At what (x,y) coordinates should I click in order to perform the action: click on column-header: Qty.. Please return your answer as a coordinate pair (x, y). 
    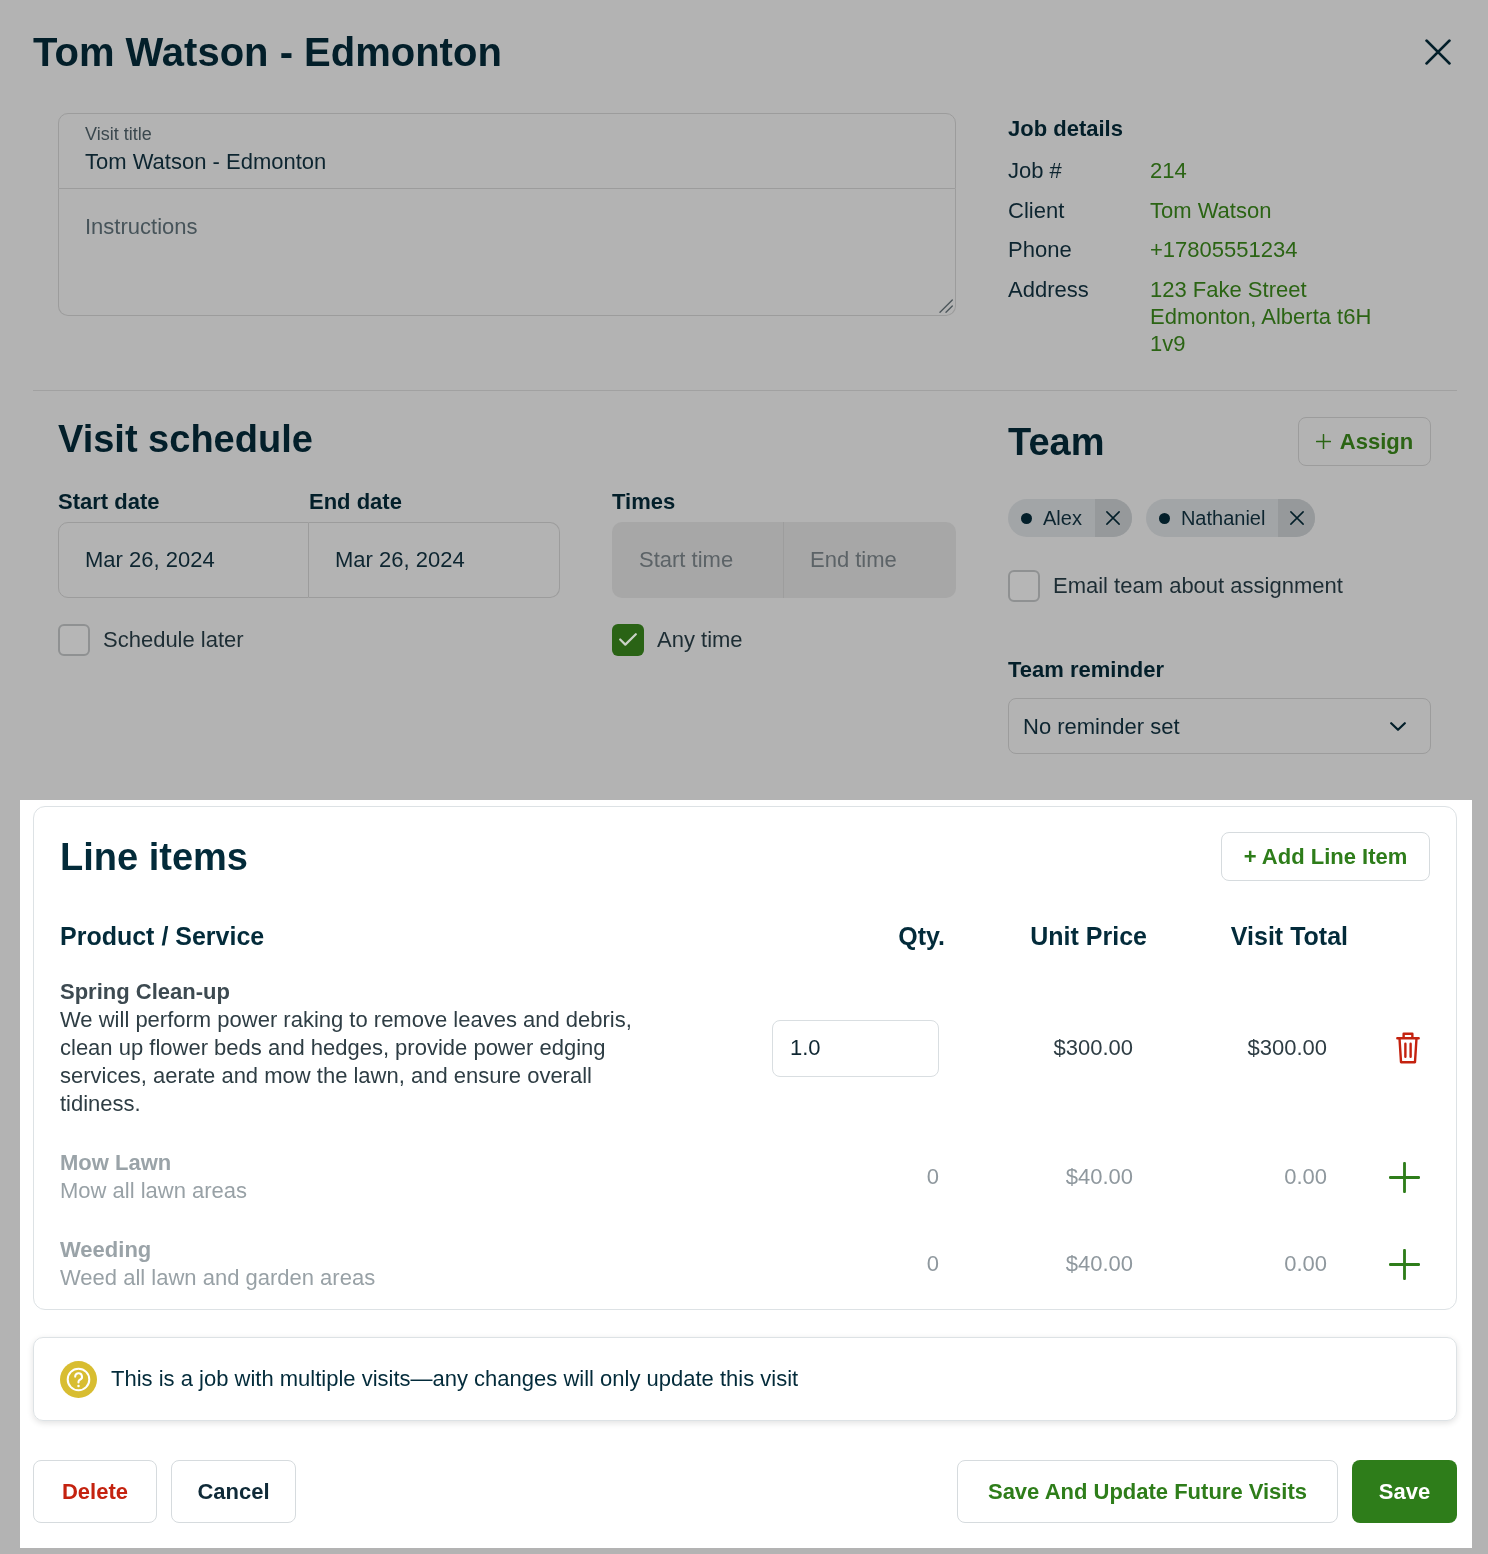
    Looking at the image, I should click on (921, 936).